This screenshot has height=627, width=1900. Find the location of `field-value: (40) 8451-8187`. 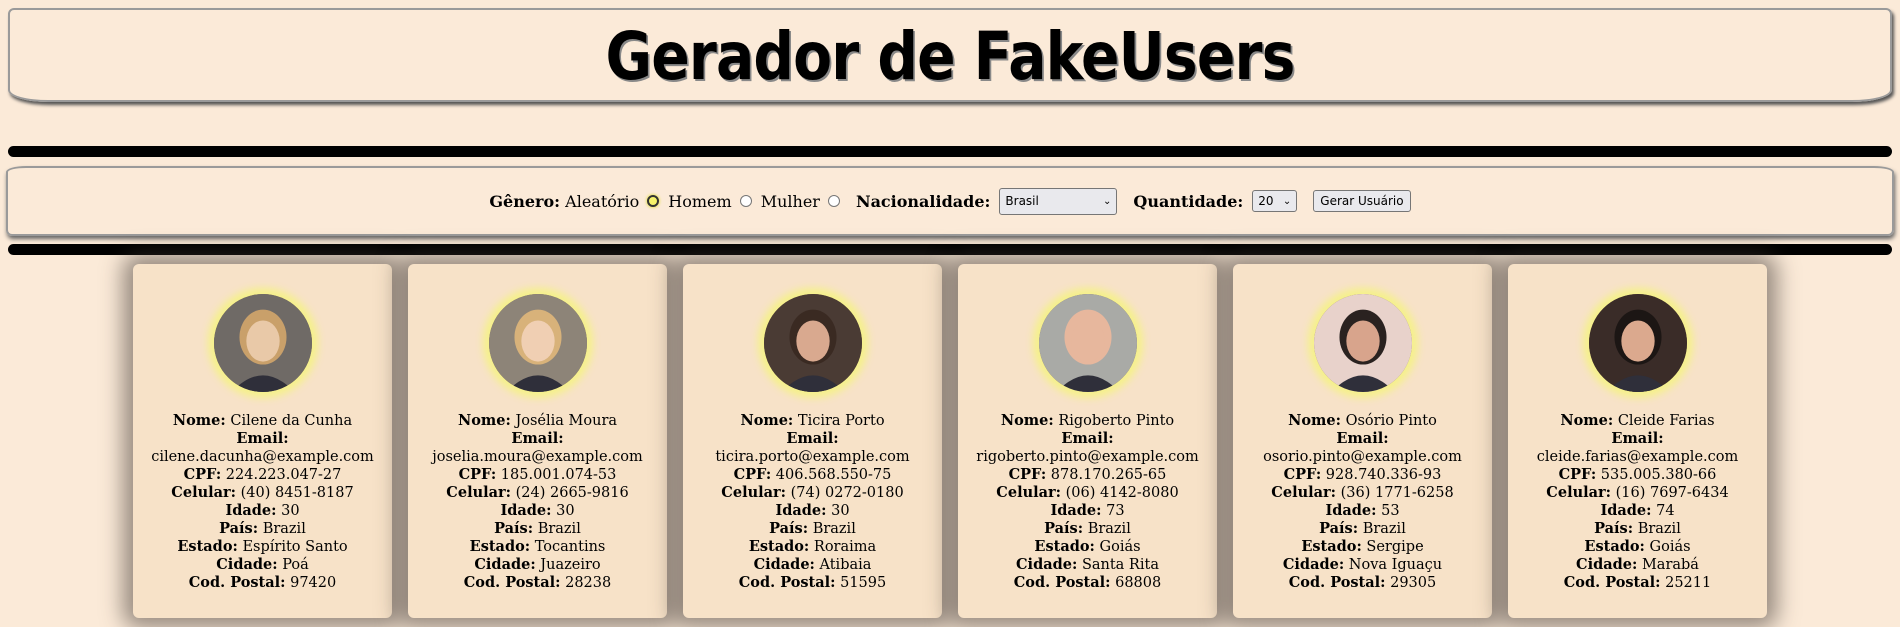

field-value: (40) 8451-8187 is located at coordinates (297, 493).